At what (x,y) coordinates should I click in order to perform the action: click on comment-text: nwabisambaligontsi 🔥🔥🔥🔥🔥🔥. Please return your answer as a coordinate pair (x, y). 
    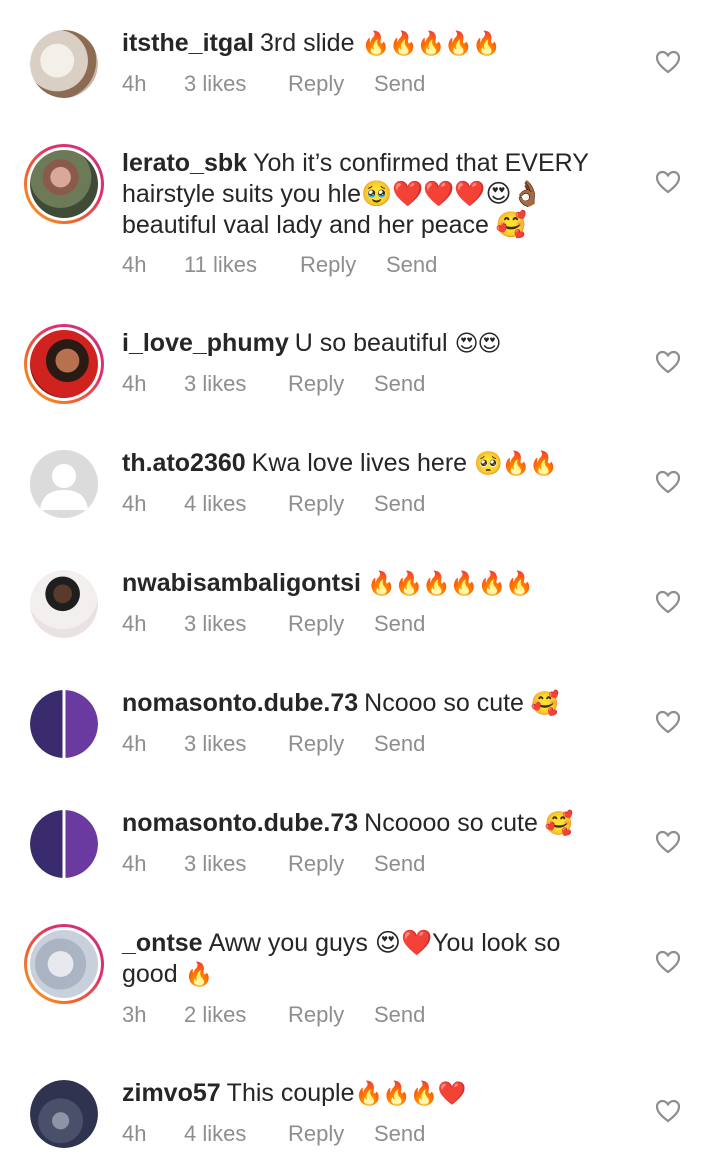
    Looking at the image, I should click on (372, 584).